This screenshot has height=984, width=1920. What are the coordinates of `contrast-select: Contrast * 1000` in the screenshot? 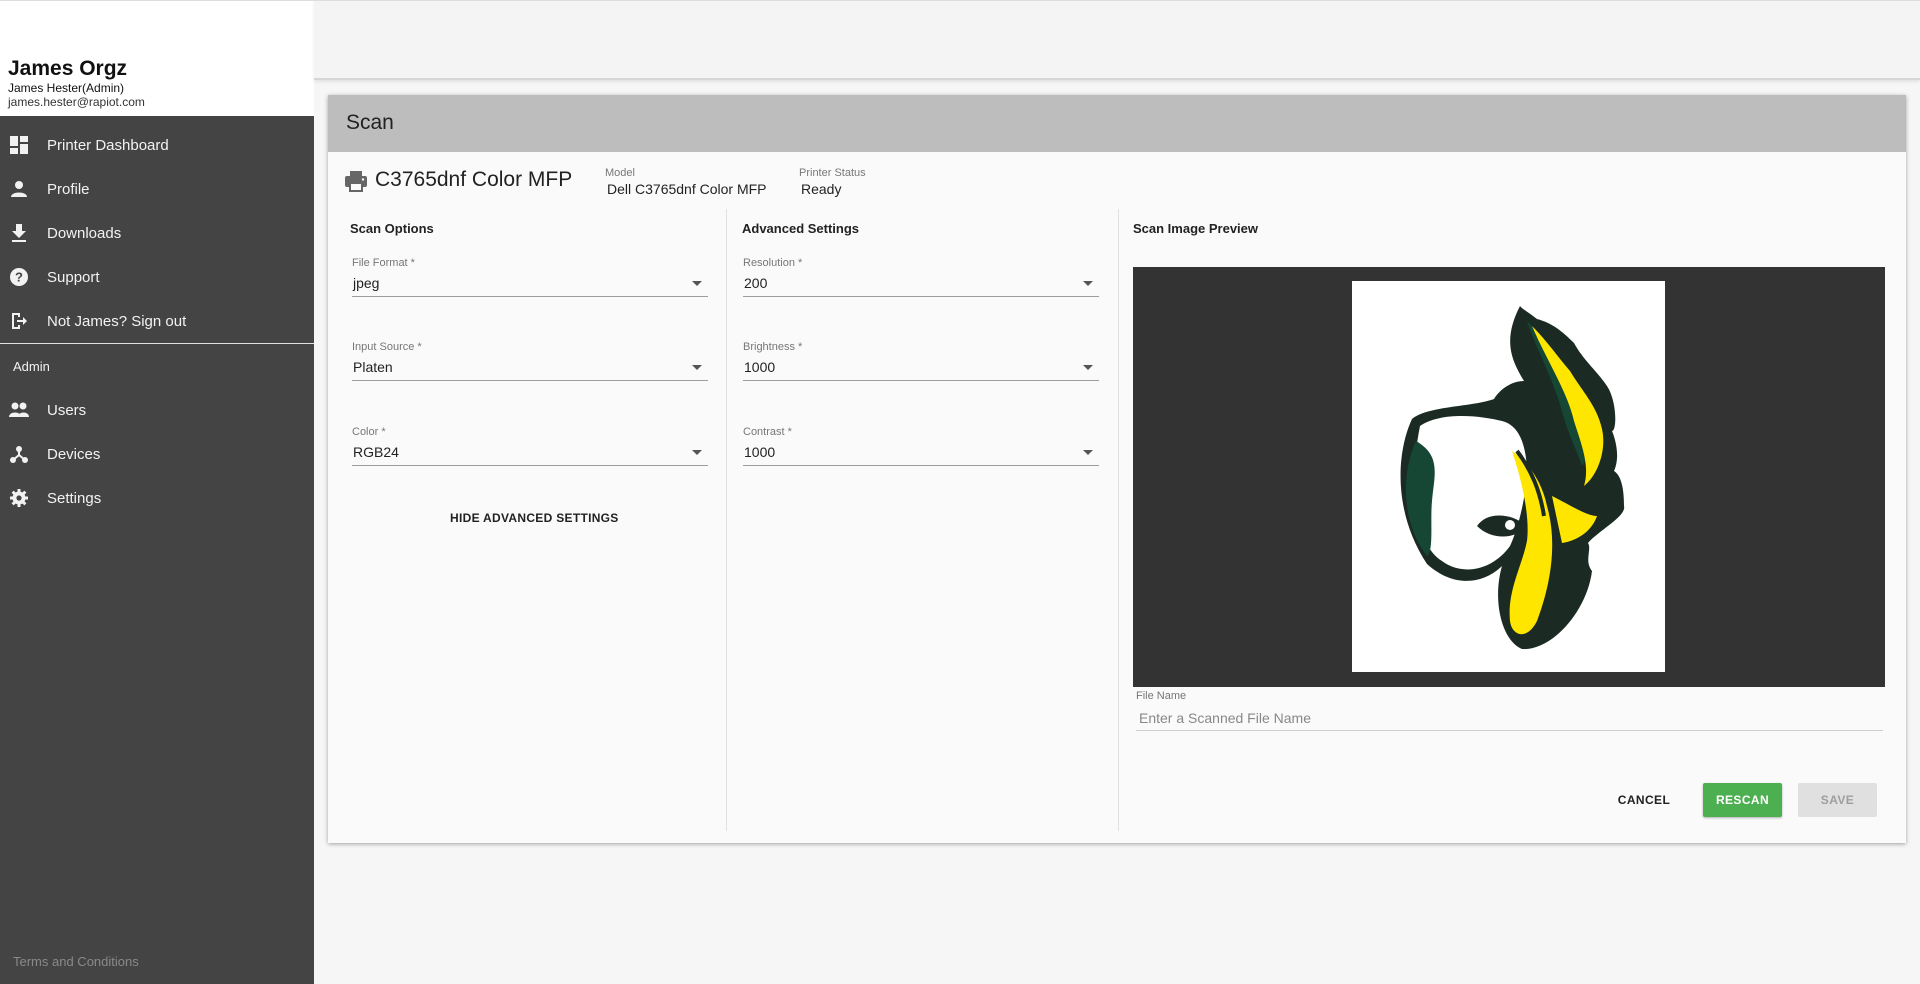 It's located at (921, 448).